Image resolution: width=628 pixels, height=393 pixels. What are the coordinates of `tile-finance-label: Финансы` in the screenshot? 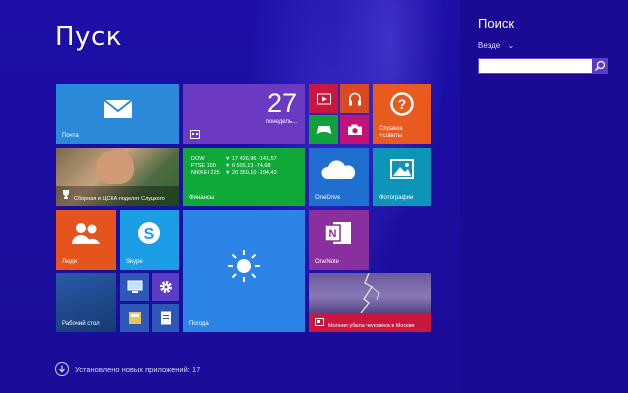 It's located at (202, 198).